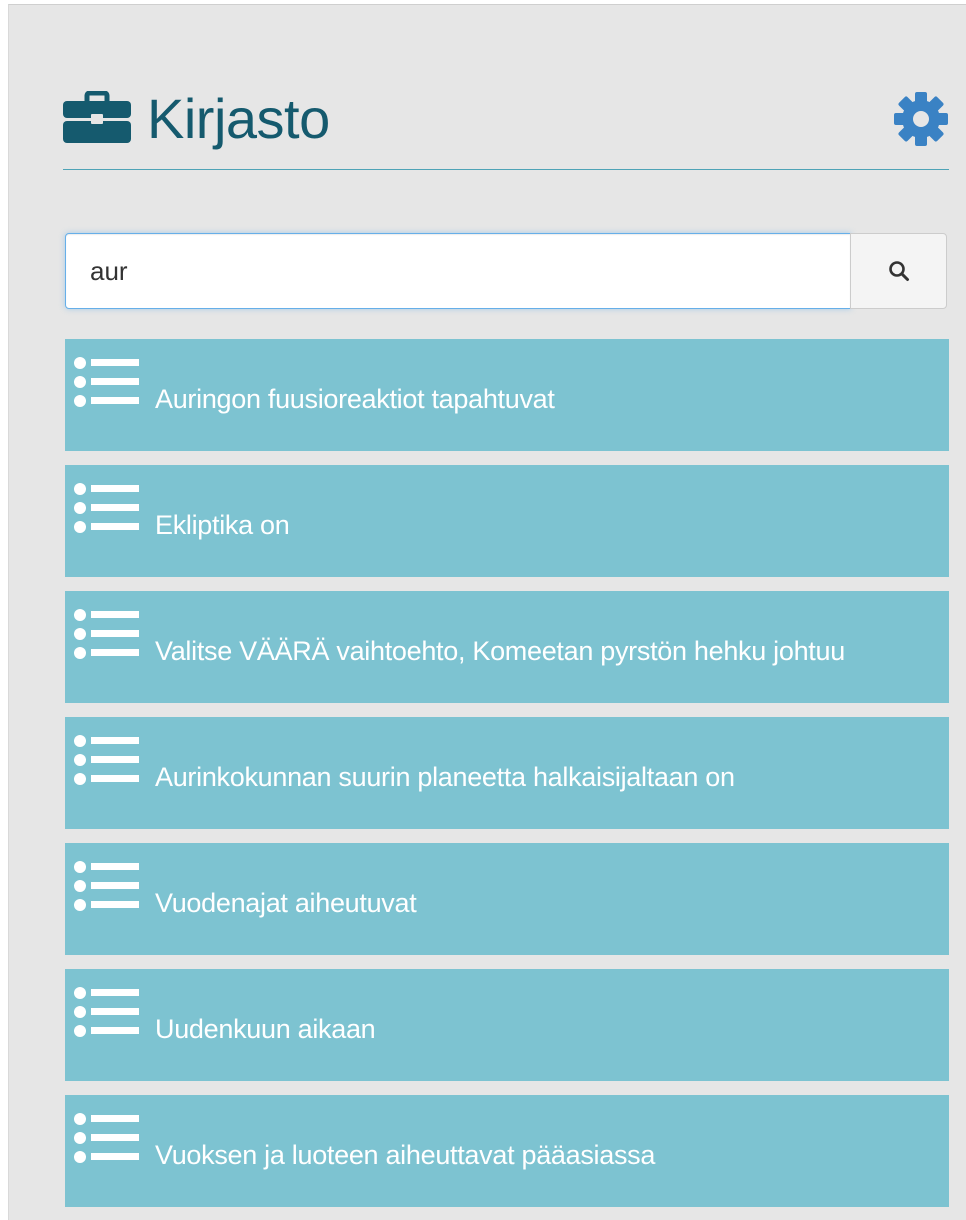 This screenshot has width=966, height=1220. What do you see at coordinates (507, 899) in the screenshot?
I see `result-item: Vuodenajat aiheutuvat` at bounding box center [507, 899].